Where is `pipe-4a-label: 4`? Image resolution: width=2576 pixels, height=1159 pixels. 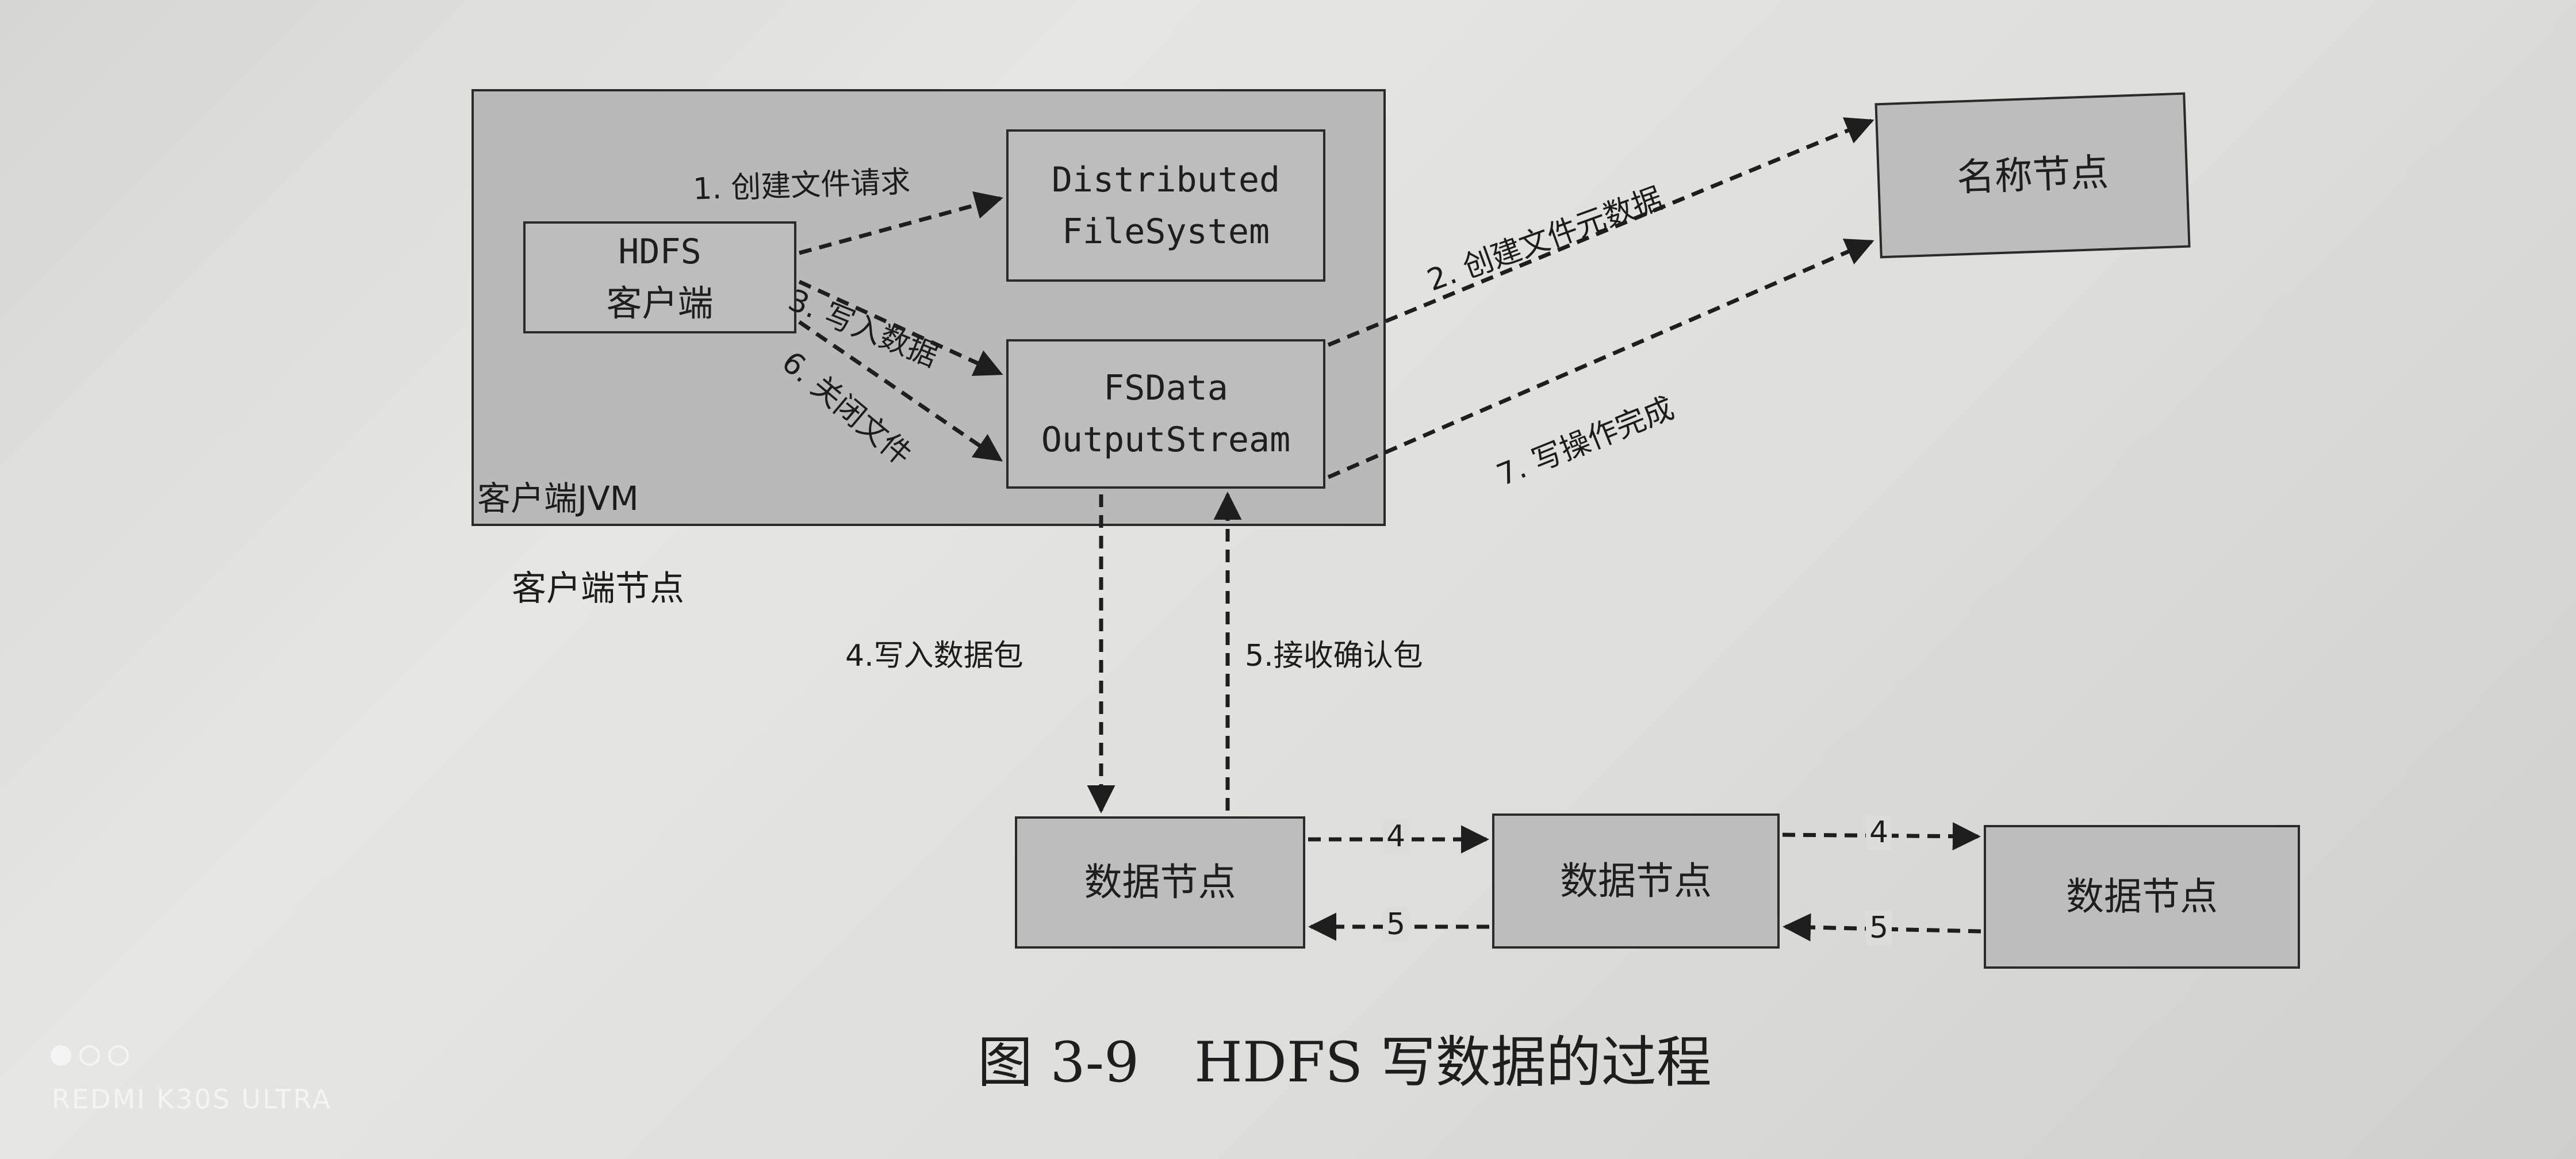
pipe-4a-label: 4 is located at coordinates (1396, 836).